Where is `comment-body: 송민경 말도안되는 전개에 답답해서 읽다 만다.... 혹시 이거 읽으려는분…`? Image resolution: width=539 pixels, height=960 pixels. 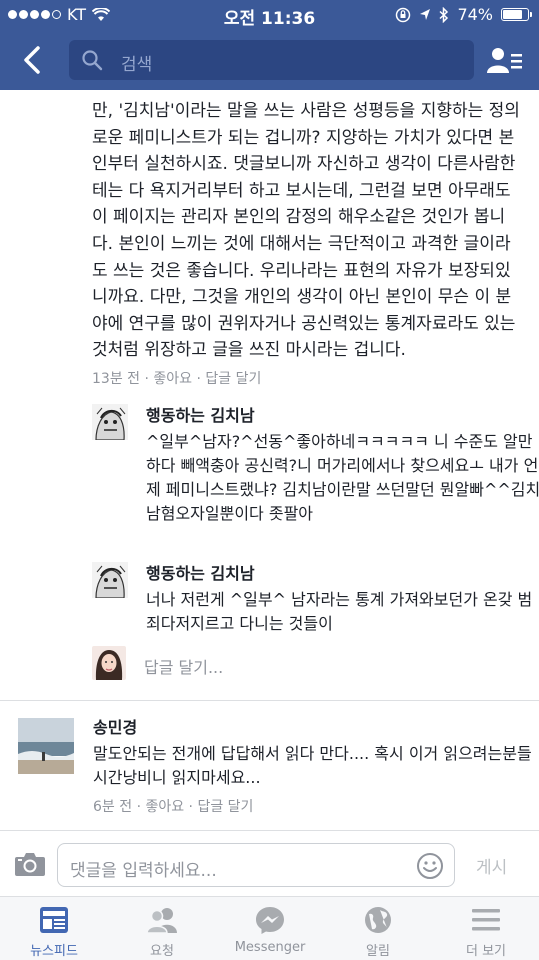 comment-body: 송민경 말도안되는 전개에 답답해서 읽다 만다.... 혹시 이거 읽으려는분… is located at coordinates (313, 752).